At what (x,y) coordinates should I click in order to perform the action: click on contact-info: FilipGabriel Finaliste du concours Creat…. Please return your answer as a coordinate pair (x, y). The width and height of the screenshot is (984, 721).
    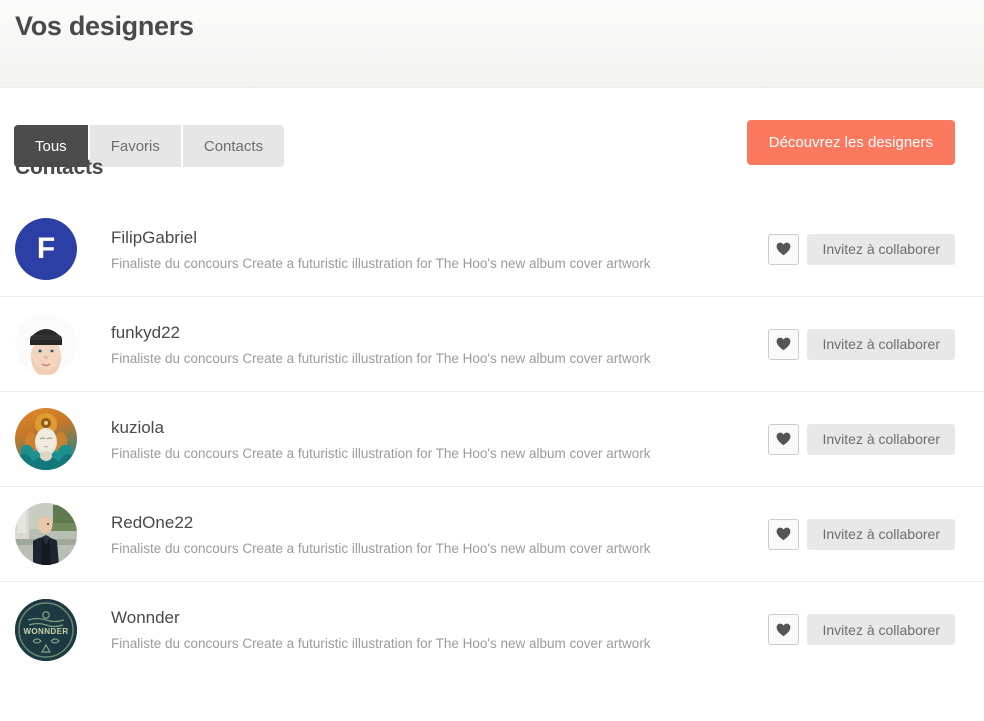
    Looking at the image, I should click on (439, 249).